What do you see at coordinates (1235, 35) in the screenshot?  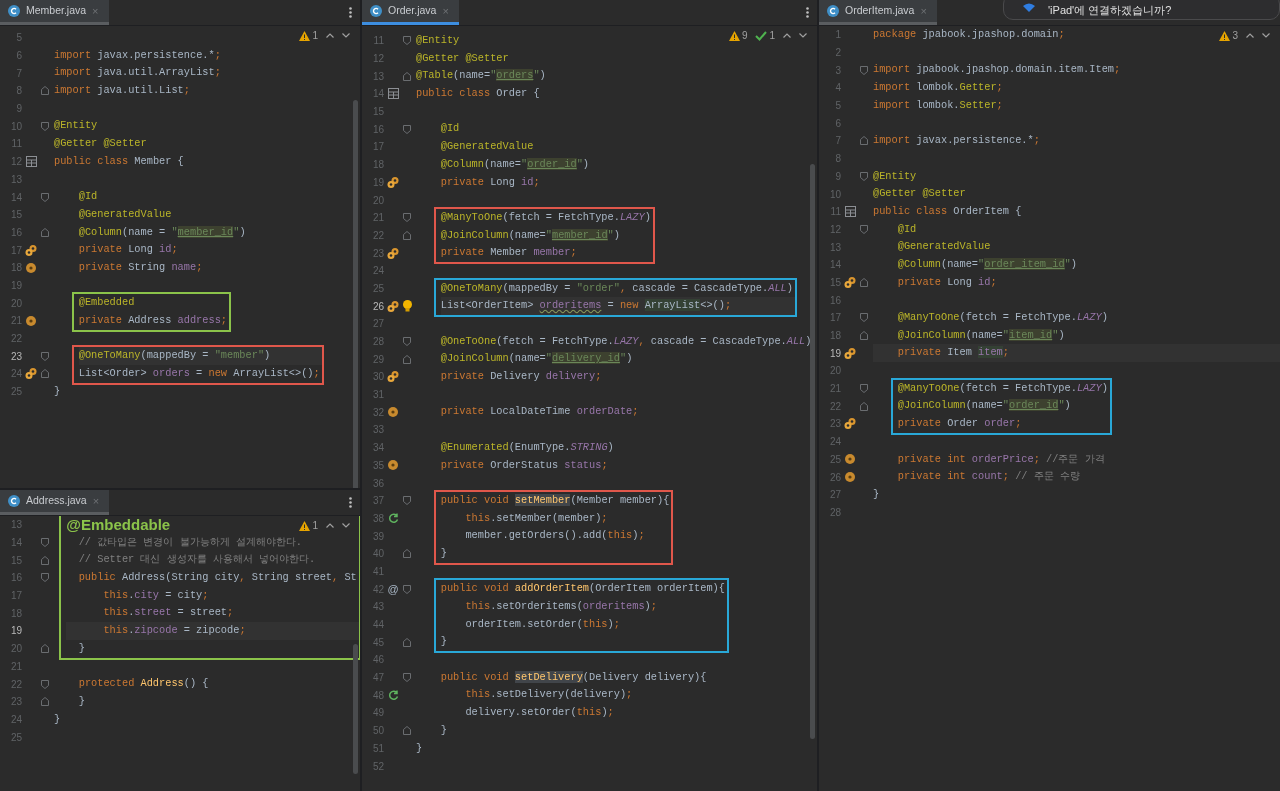 I see `inspection-count: 3` at bounding box center [1235, 35].